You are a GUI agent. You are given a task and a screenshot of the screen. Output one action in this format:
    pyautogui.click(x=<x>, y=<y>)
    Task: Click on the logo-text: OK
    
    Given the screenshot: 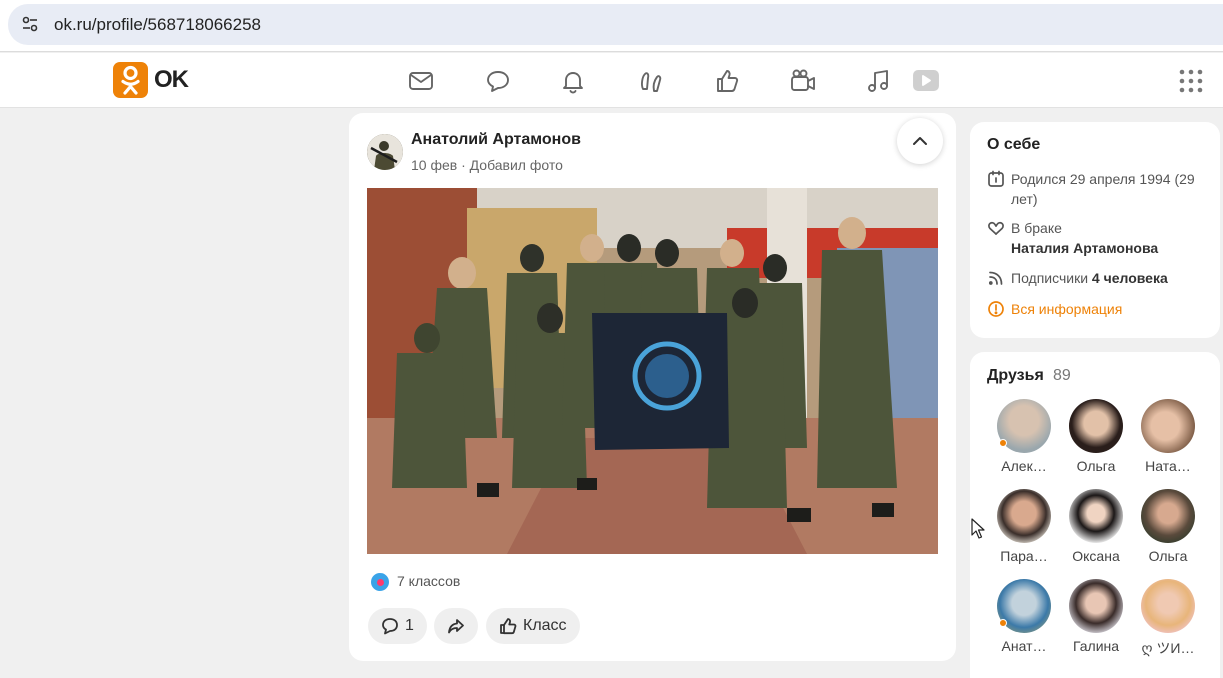 What is the action you would take?
    pyautogui.click(x=171, y=79)
    